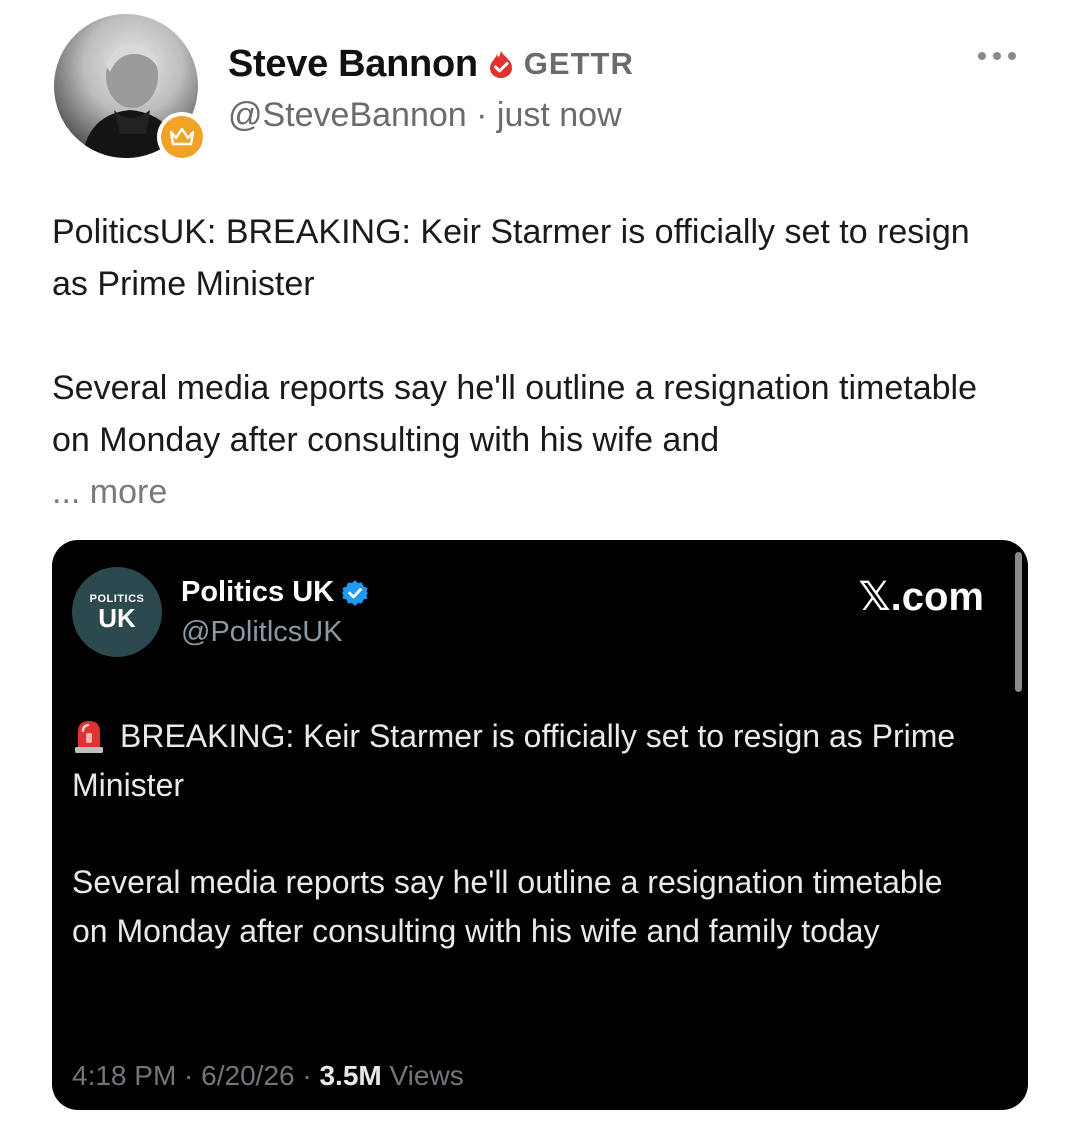  I want to click on embed-author-handle: @PolitlcsUK, so click(262, 632).